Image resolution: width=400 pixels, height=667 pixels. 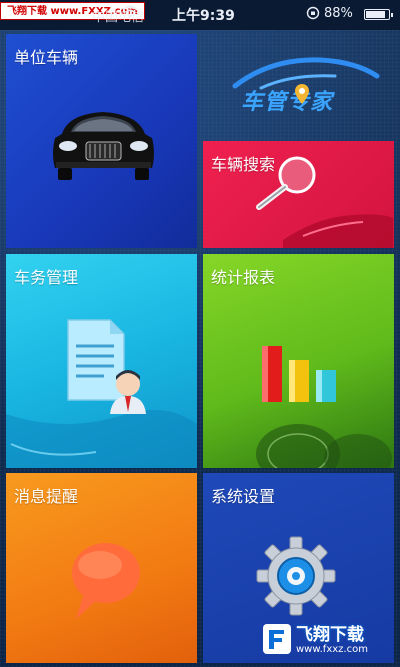 I want to click on gear-icon, so click(x=296, y=576).